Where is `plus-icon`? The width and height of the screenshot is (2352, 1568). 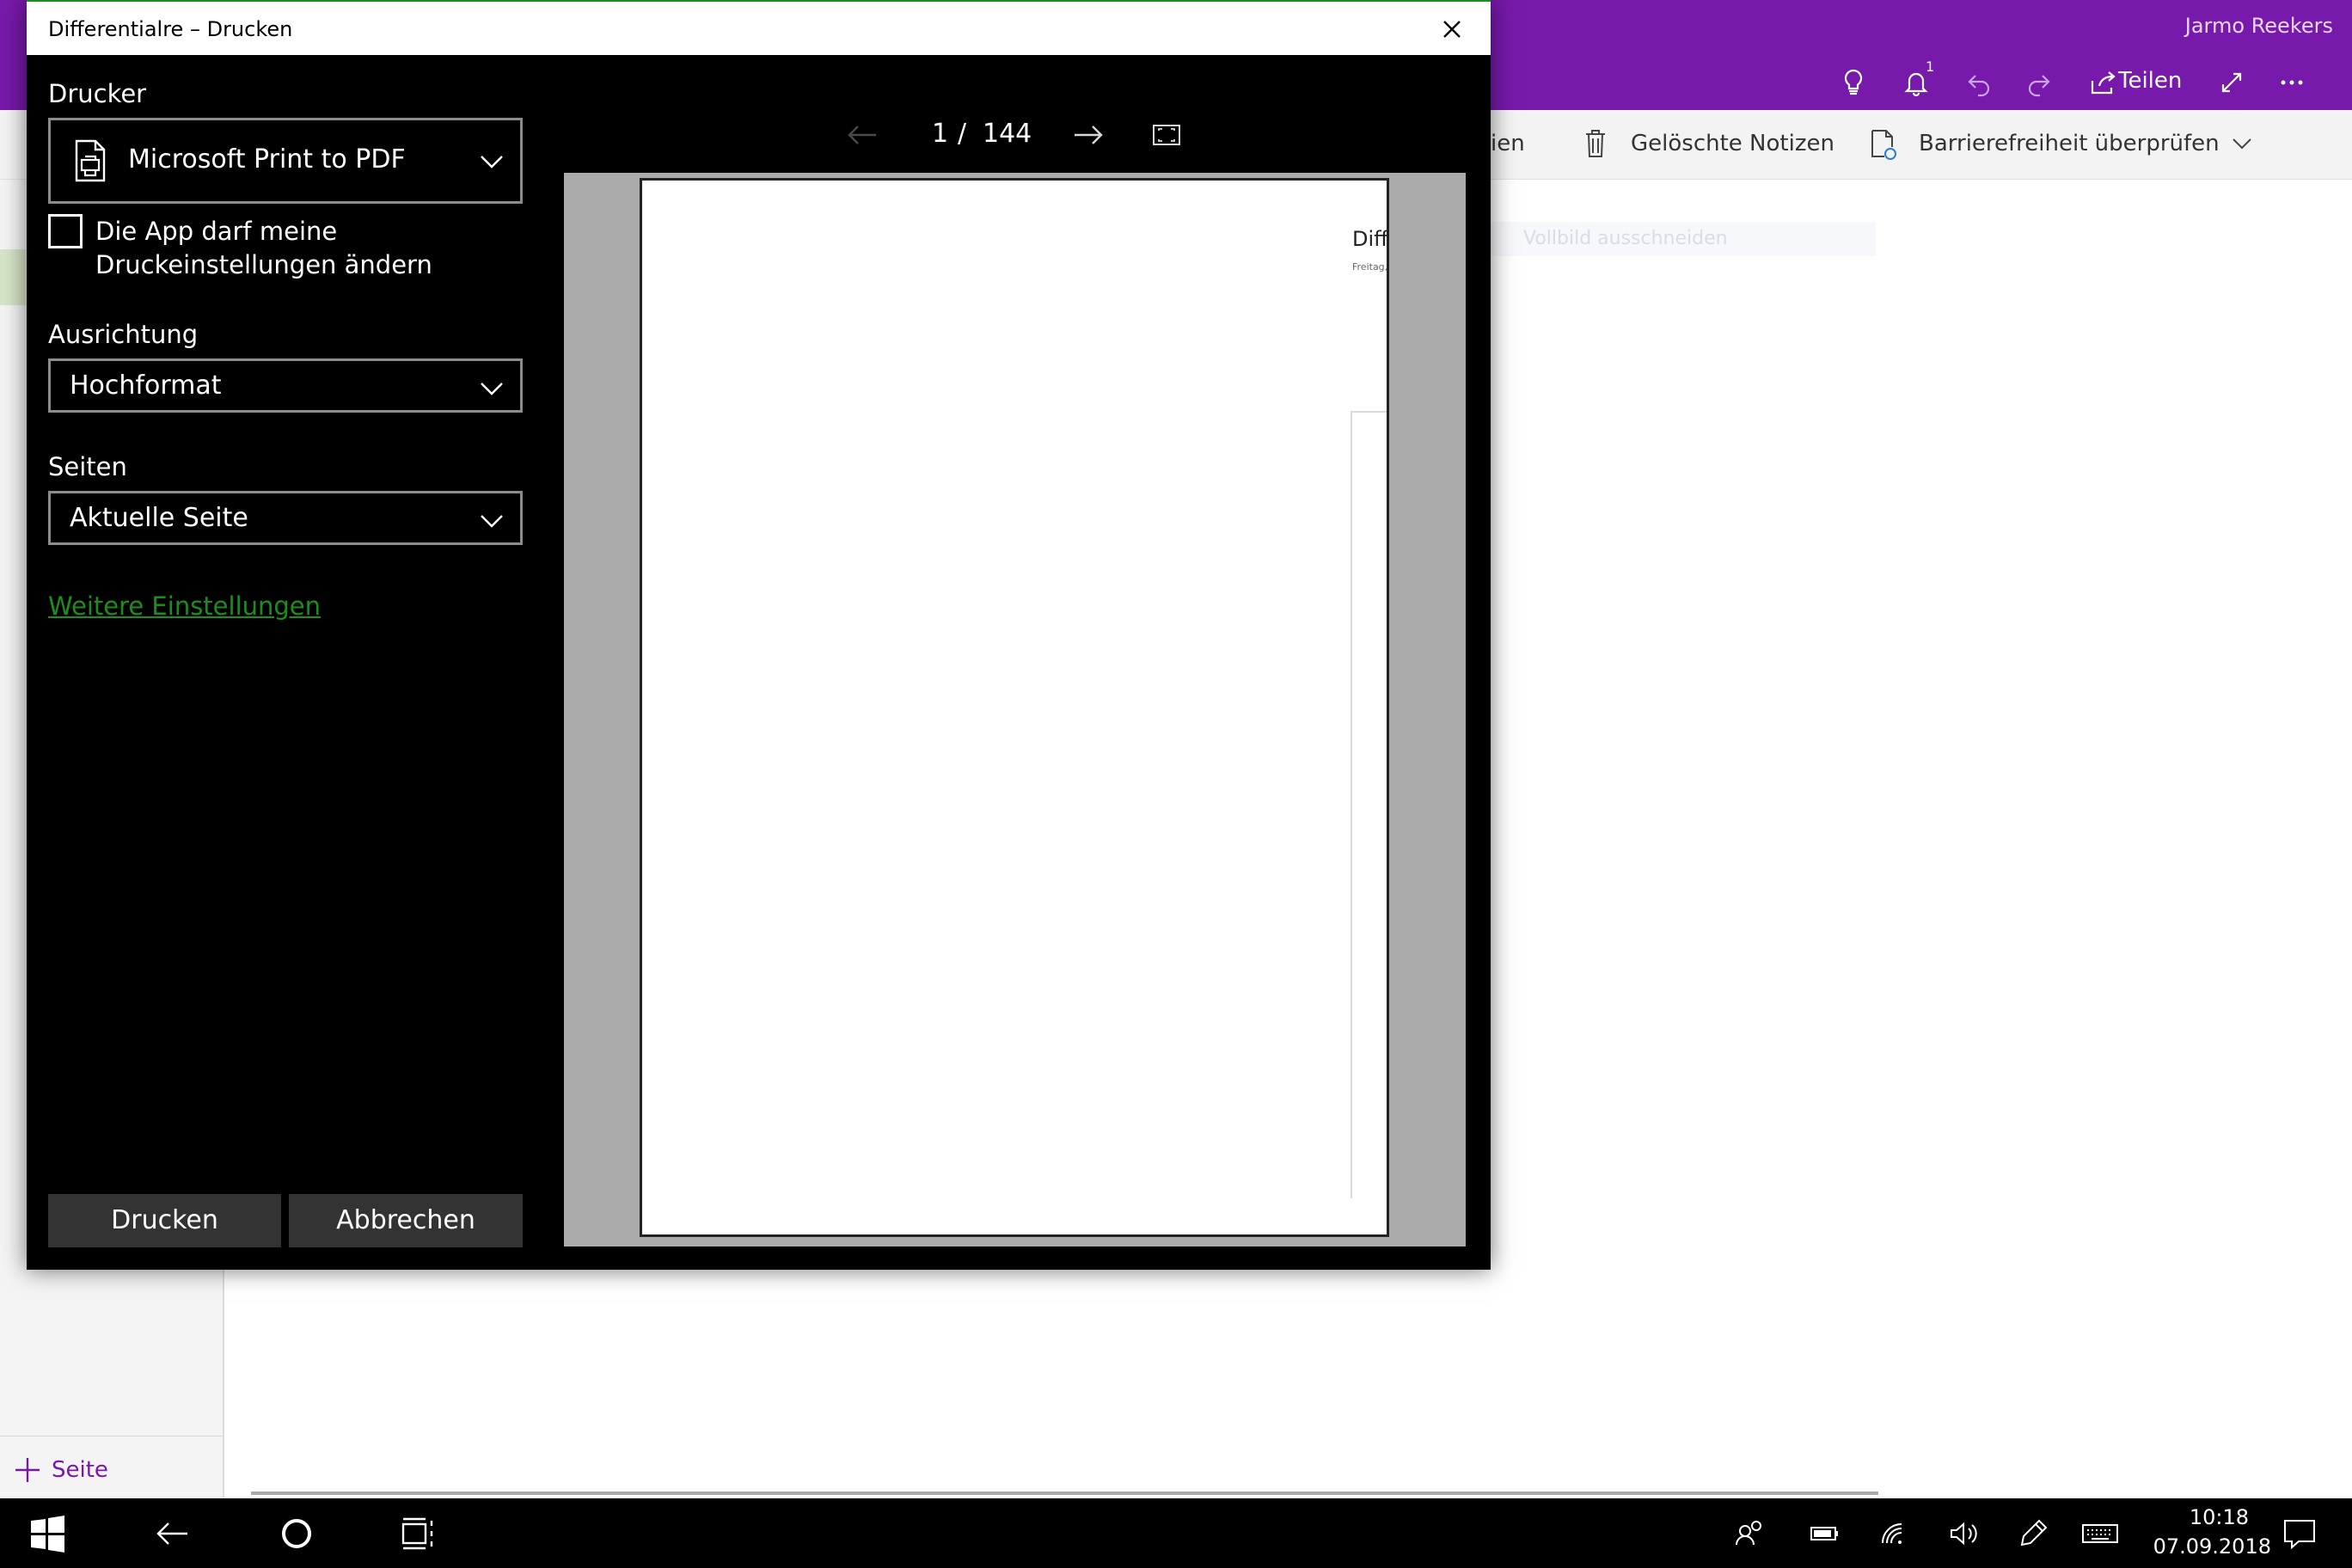
plus-icon is located at coordinates (27, 1470).